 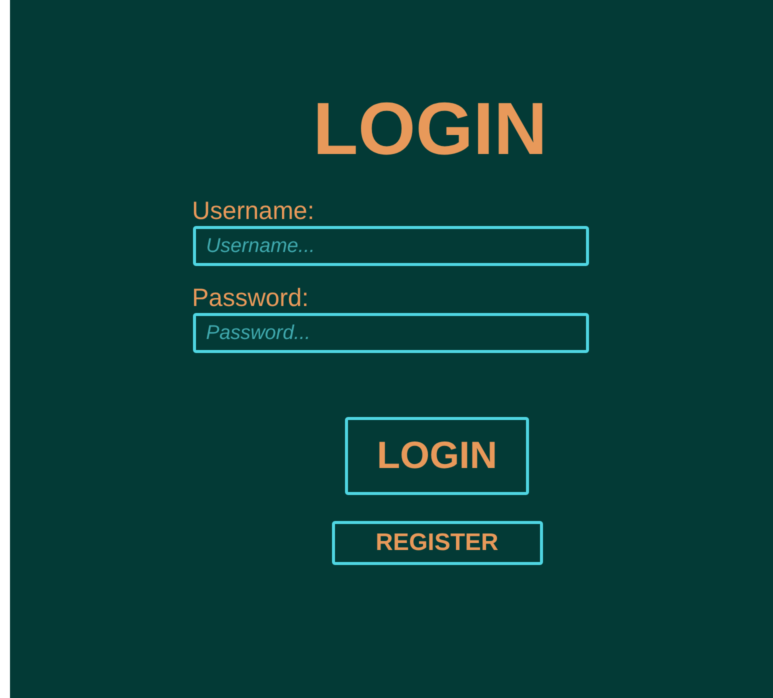 I want to click on field-label: Username:, so click(x=253, y=211).